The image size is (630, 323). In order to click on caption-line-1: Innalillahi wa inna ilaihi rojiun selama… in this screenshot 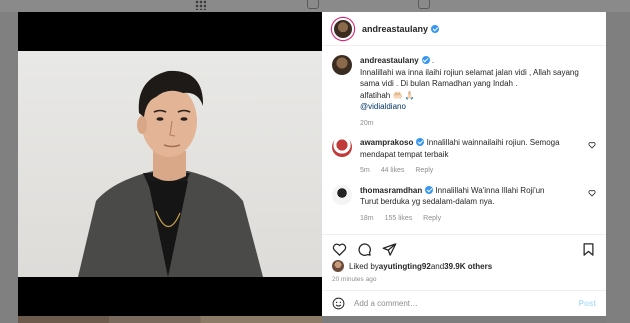, I will do `click(469, 72)`.